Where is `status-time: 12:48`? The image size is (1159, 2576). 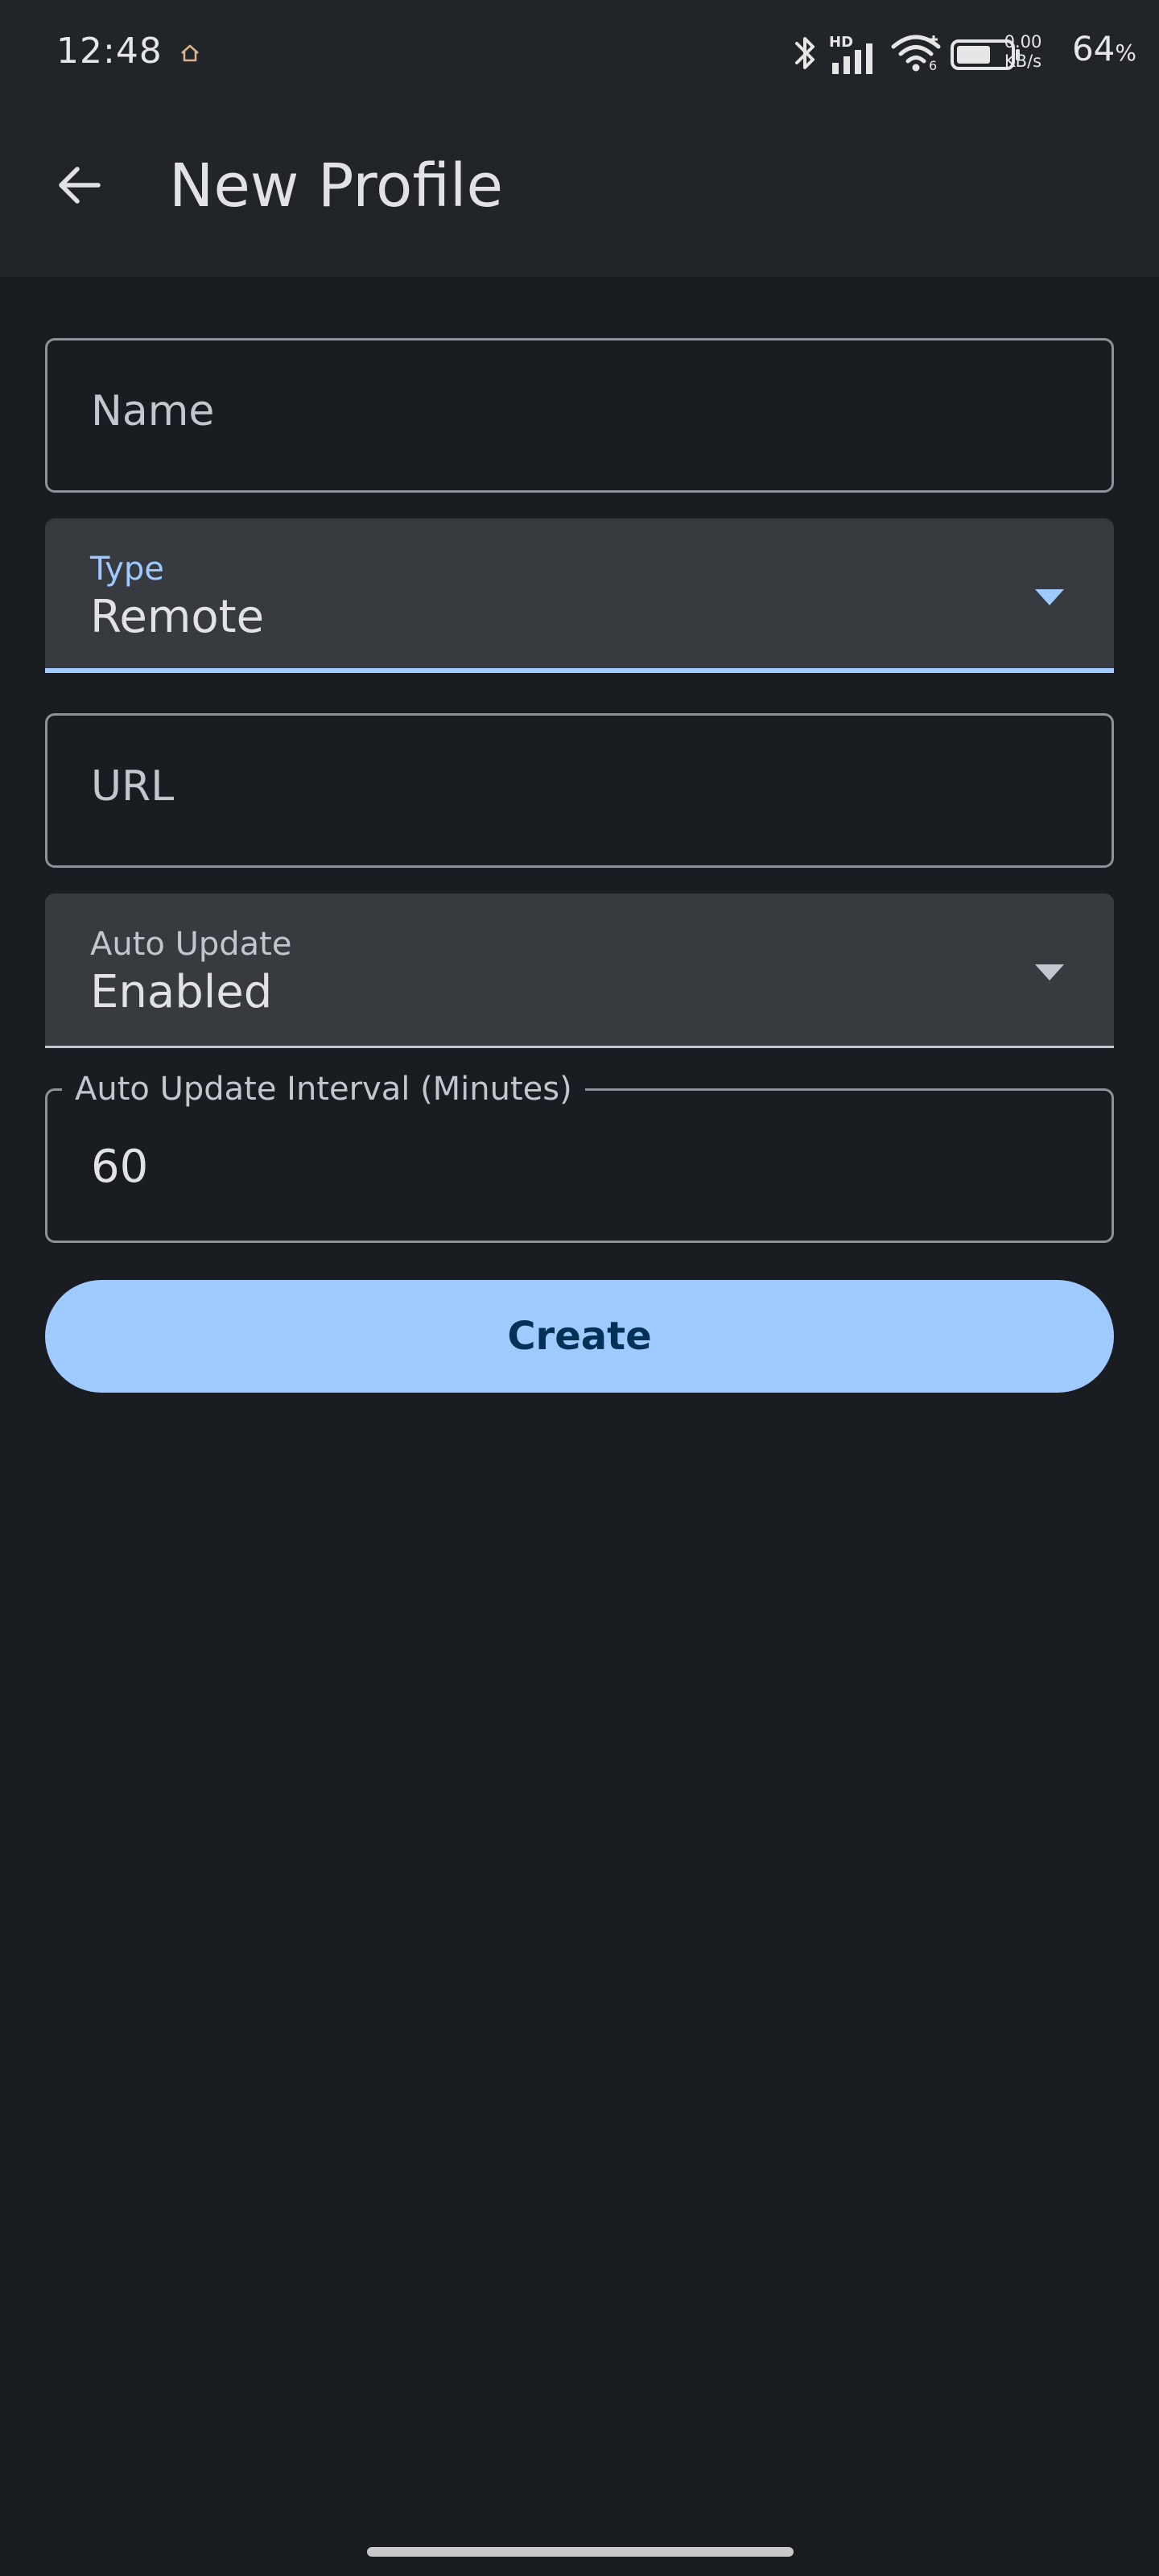
status-time: 12:48 is located at coordinates (110, 51).